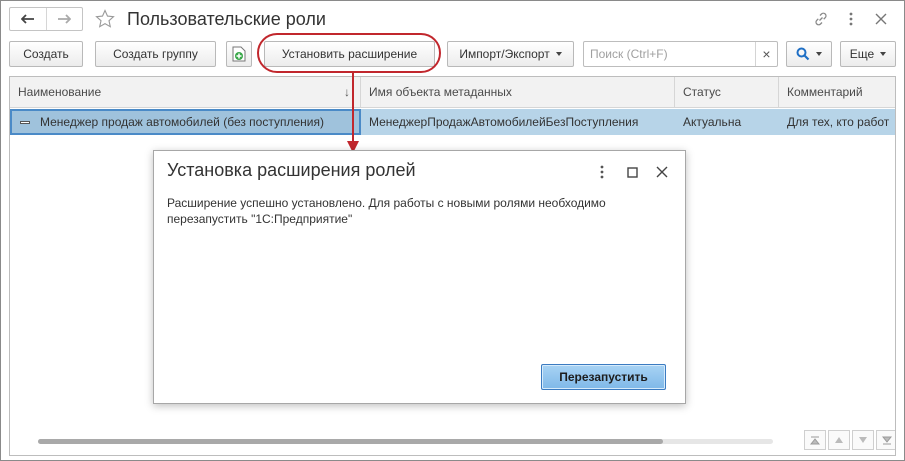  I want to click on search-options-button, so click(809, 54).